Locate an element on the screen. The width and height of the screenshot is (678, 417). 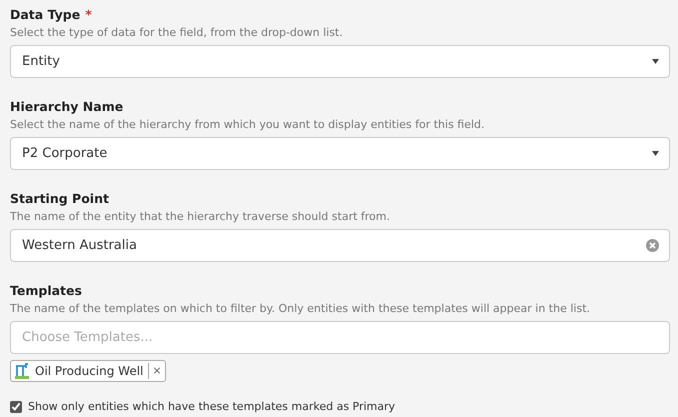
checkbox is located at coordinates (16, 406).